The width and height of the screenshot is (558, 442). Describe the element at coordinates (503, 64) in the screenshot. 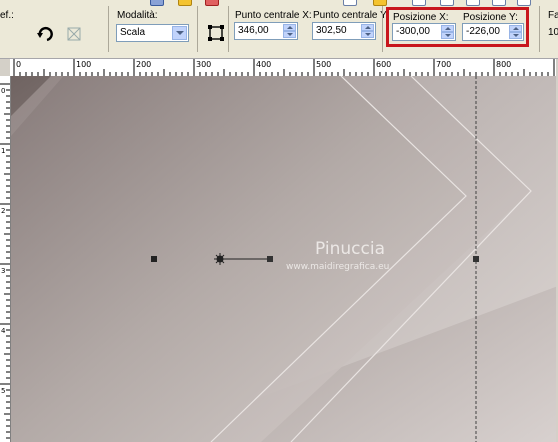

I see `ruler-label: 800` at that location.